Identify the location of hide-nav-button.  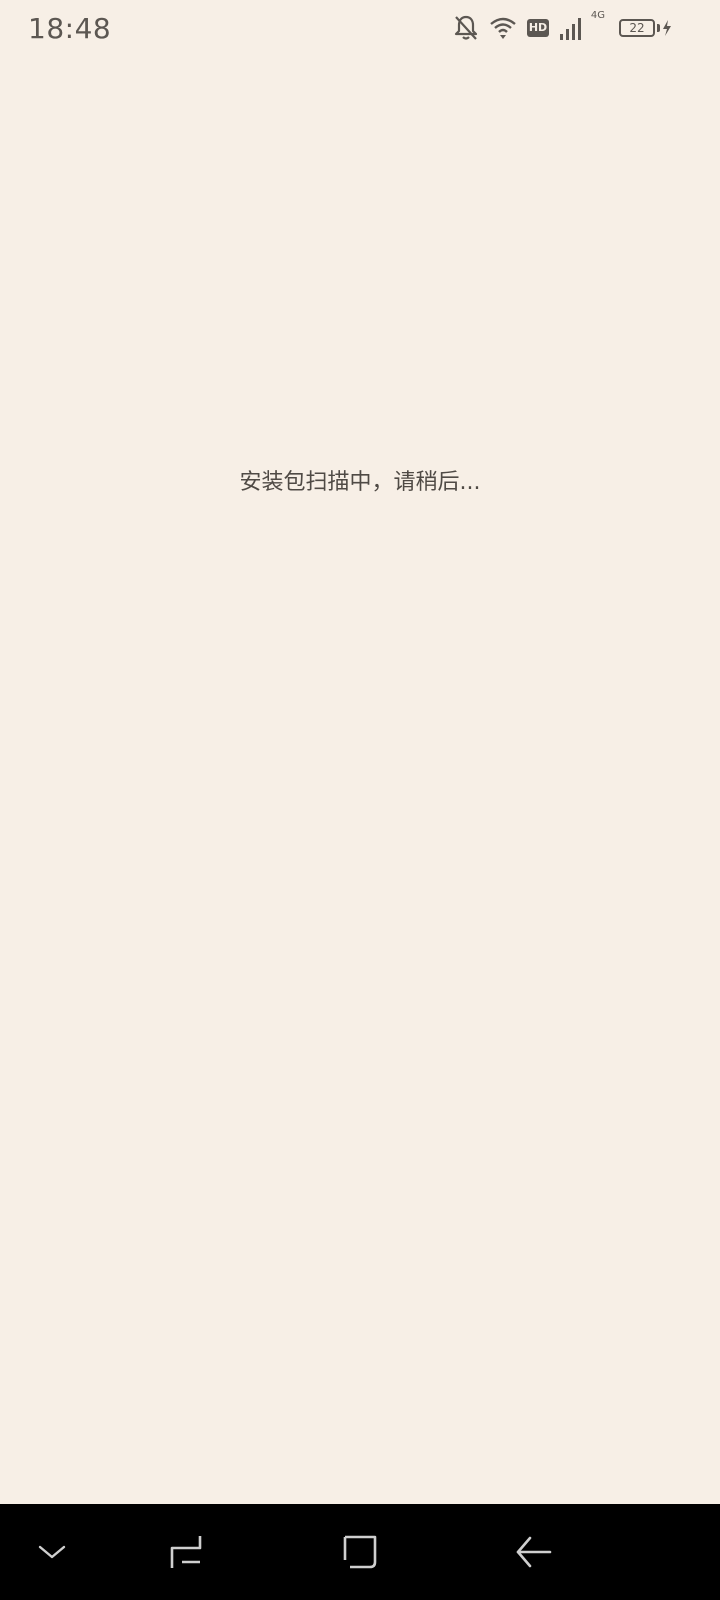
(52, 1552).